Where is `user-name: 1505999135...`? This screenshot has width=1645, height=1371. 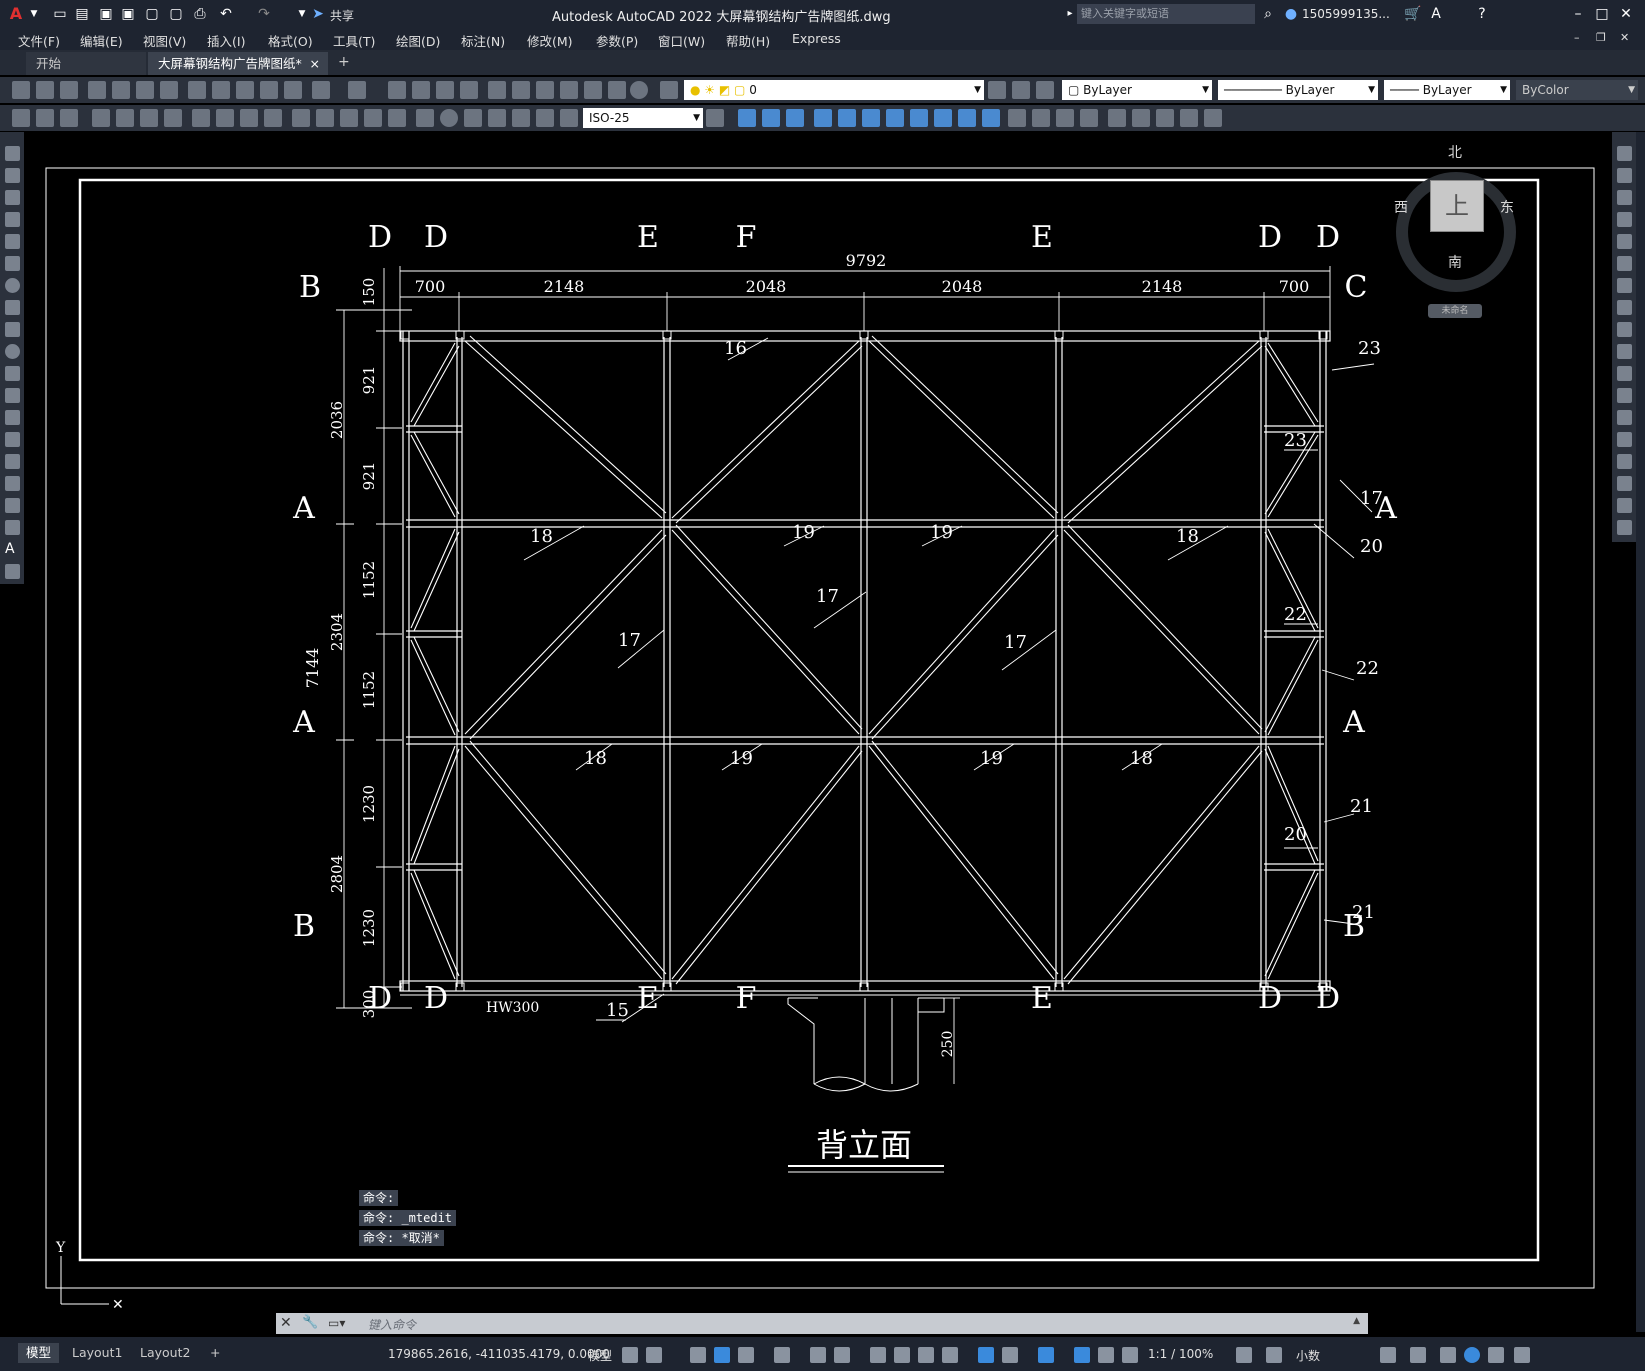
user-name: 1505999135... is located at coordinates (1346, 14).